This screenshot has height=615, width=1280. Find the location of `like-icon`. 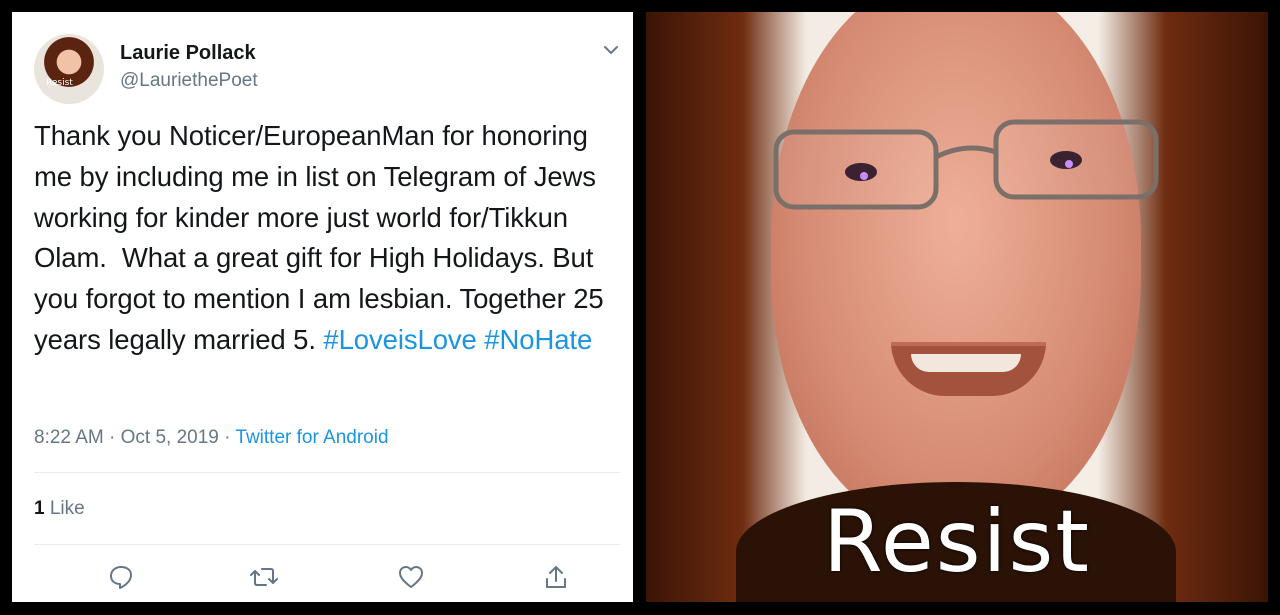

like-icon is located at coordinates (411, 577).